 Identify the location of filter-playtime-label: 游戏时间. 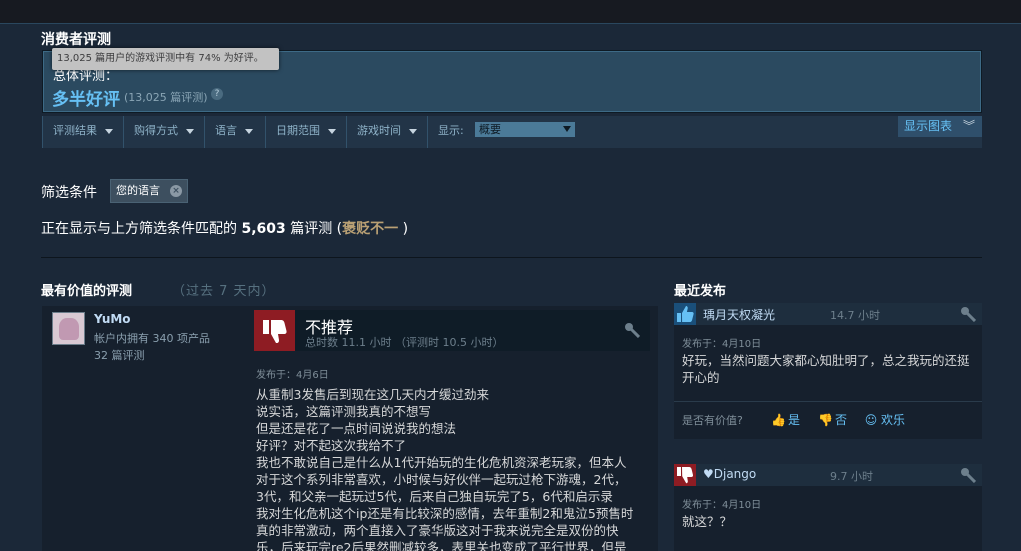
(379, 130).